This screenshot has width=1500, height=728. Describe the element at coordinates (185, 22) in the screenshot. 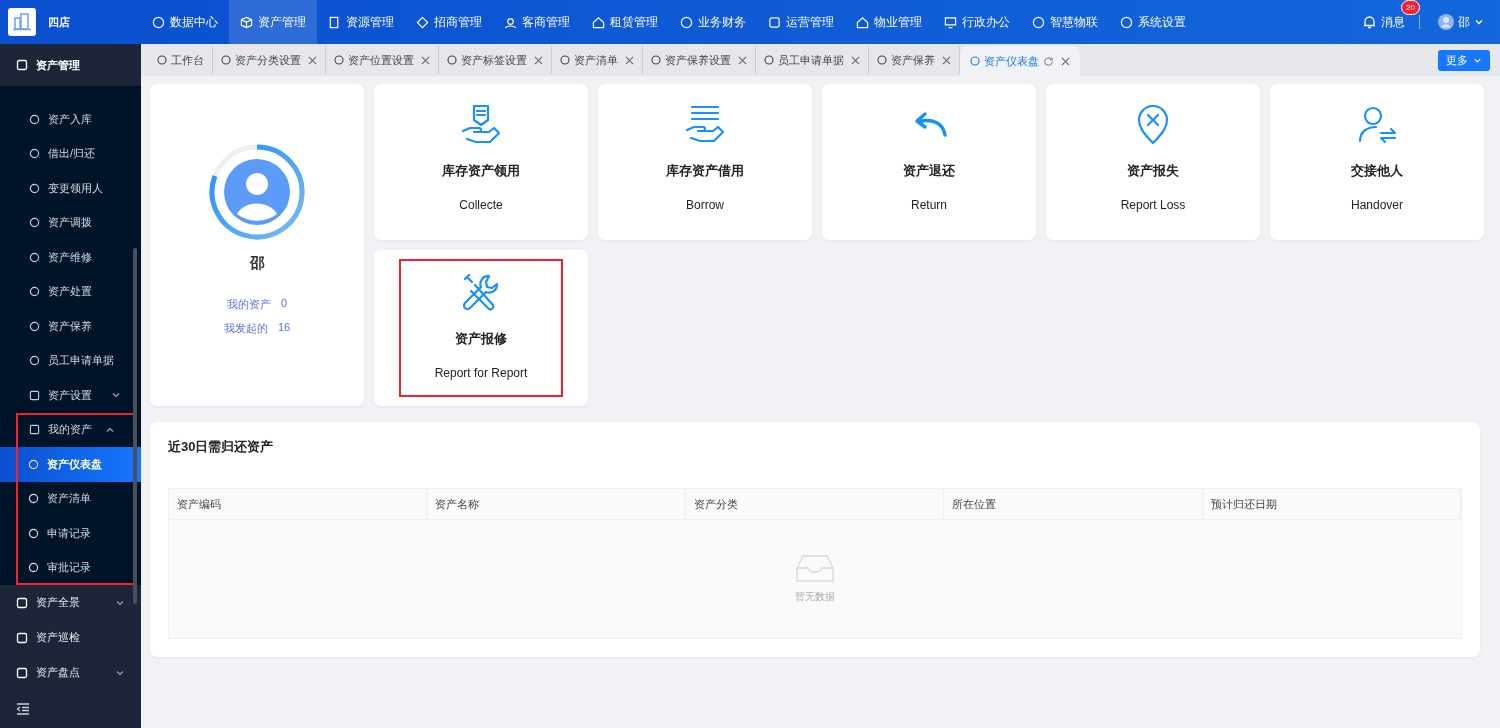

I see `nav-item: 数据中心` at that location.